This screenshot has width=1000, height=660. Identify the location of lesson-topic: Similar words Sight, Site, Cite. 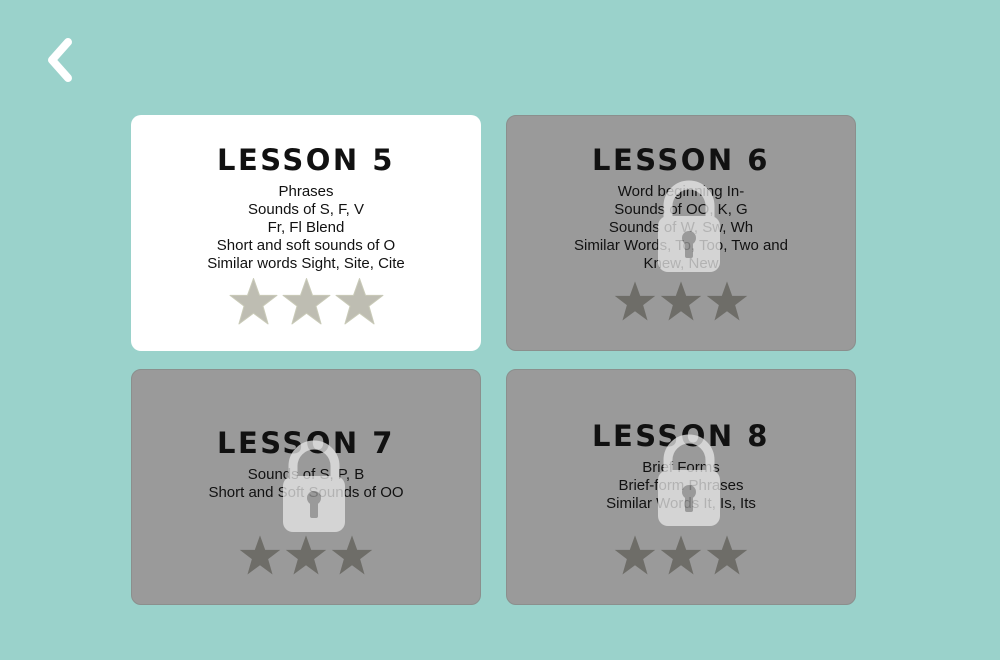
(306, 263).